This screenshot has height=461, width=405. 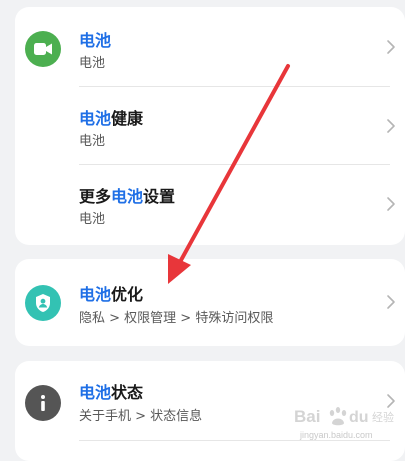 I want to click on result-title: 更多电池设置, so click(x=127, y=196).